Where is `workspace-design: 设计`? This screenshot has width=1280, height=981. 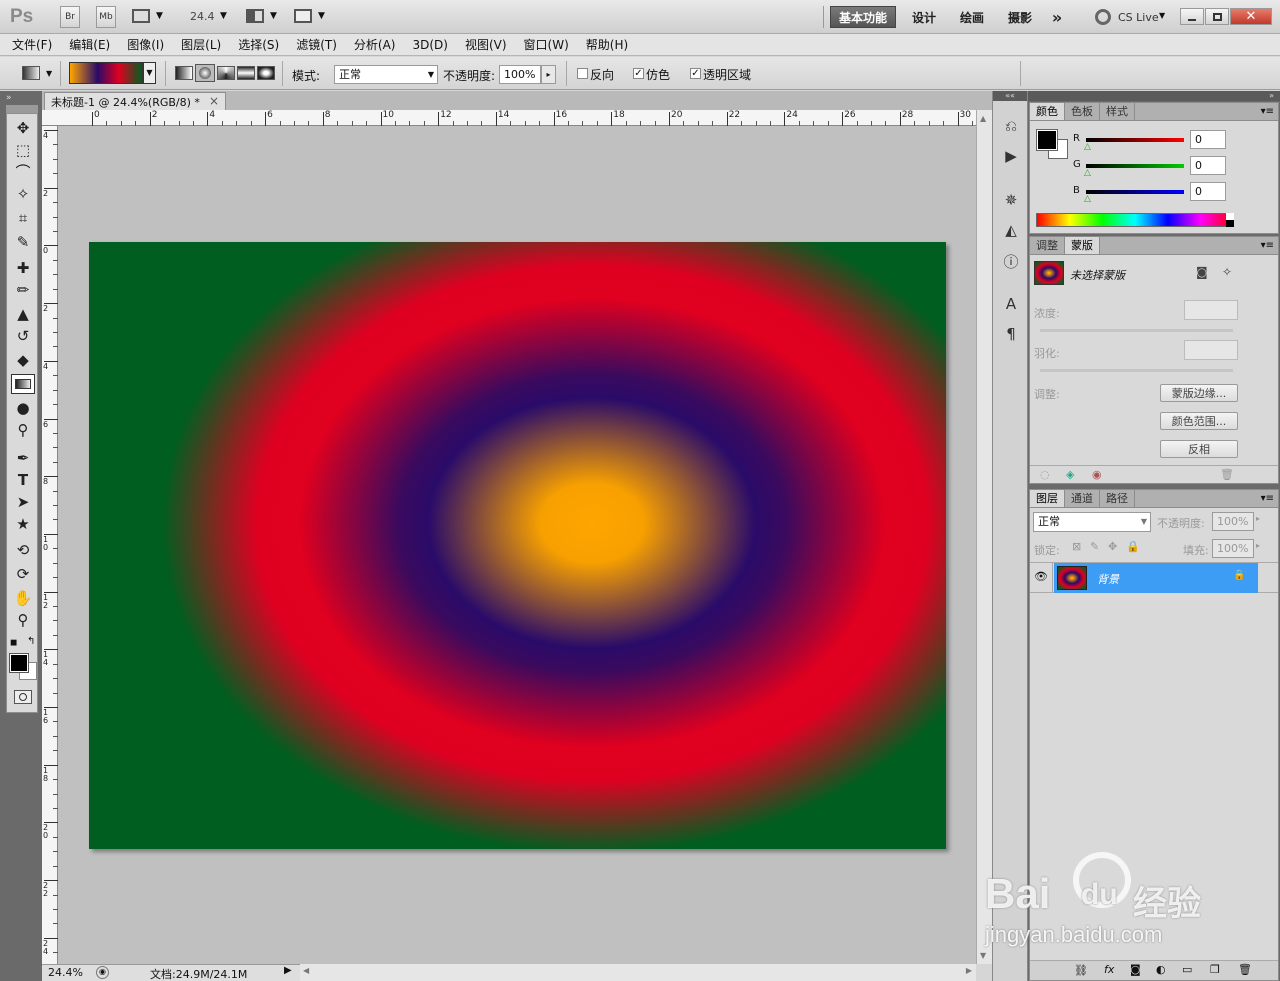 workspace-design: 设计 is located at coordinates (924, 17).